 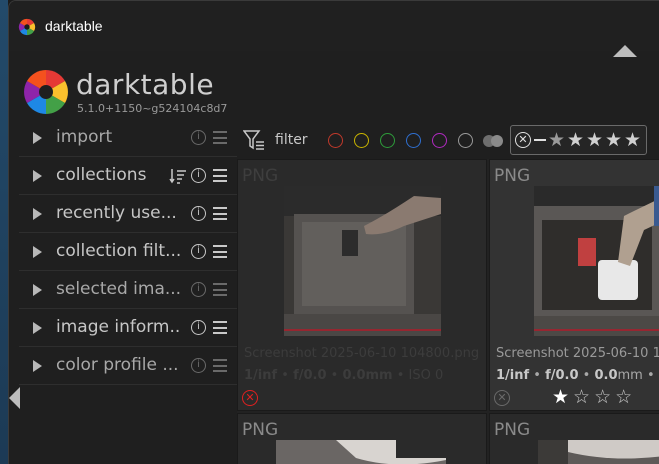 What do you see at coordinates (178, 176) in the screenshot?
I see `sort-icon` at bounding box center [178, 176].